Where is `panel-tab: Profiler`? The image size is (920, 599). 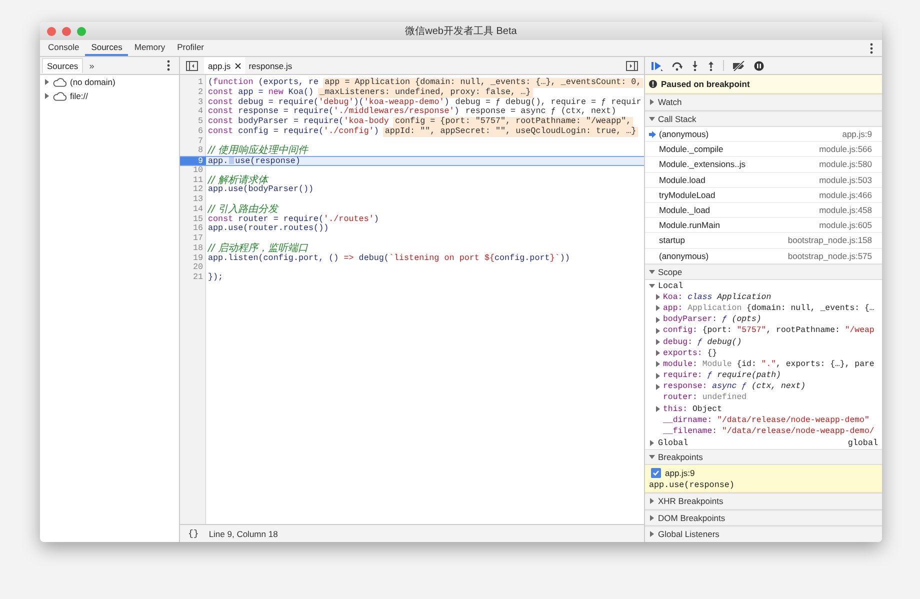 panel-tab: Profiler is located at coordinates (190, 48).